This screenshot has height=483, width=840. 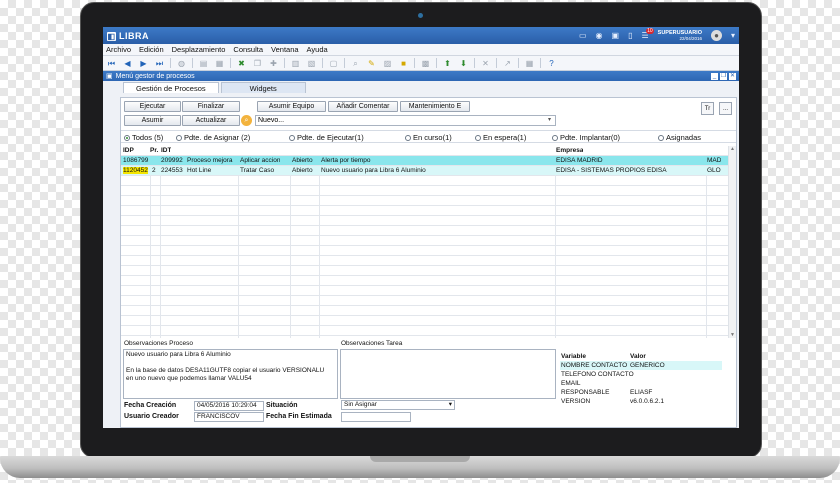 I want to click on asumir-button: Asumir, so click(x=152, y=120).